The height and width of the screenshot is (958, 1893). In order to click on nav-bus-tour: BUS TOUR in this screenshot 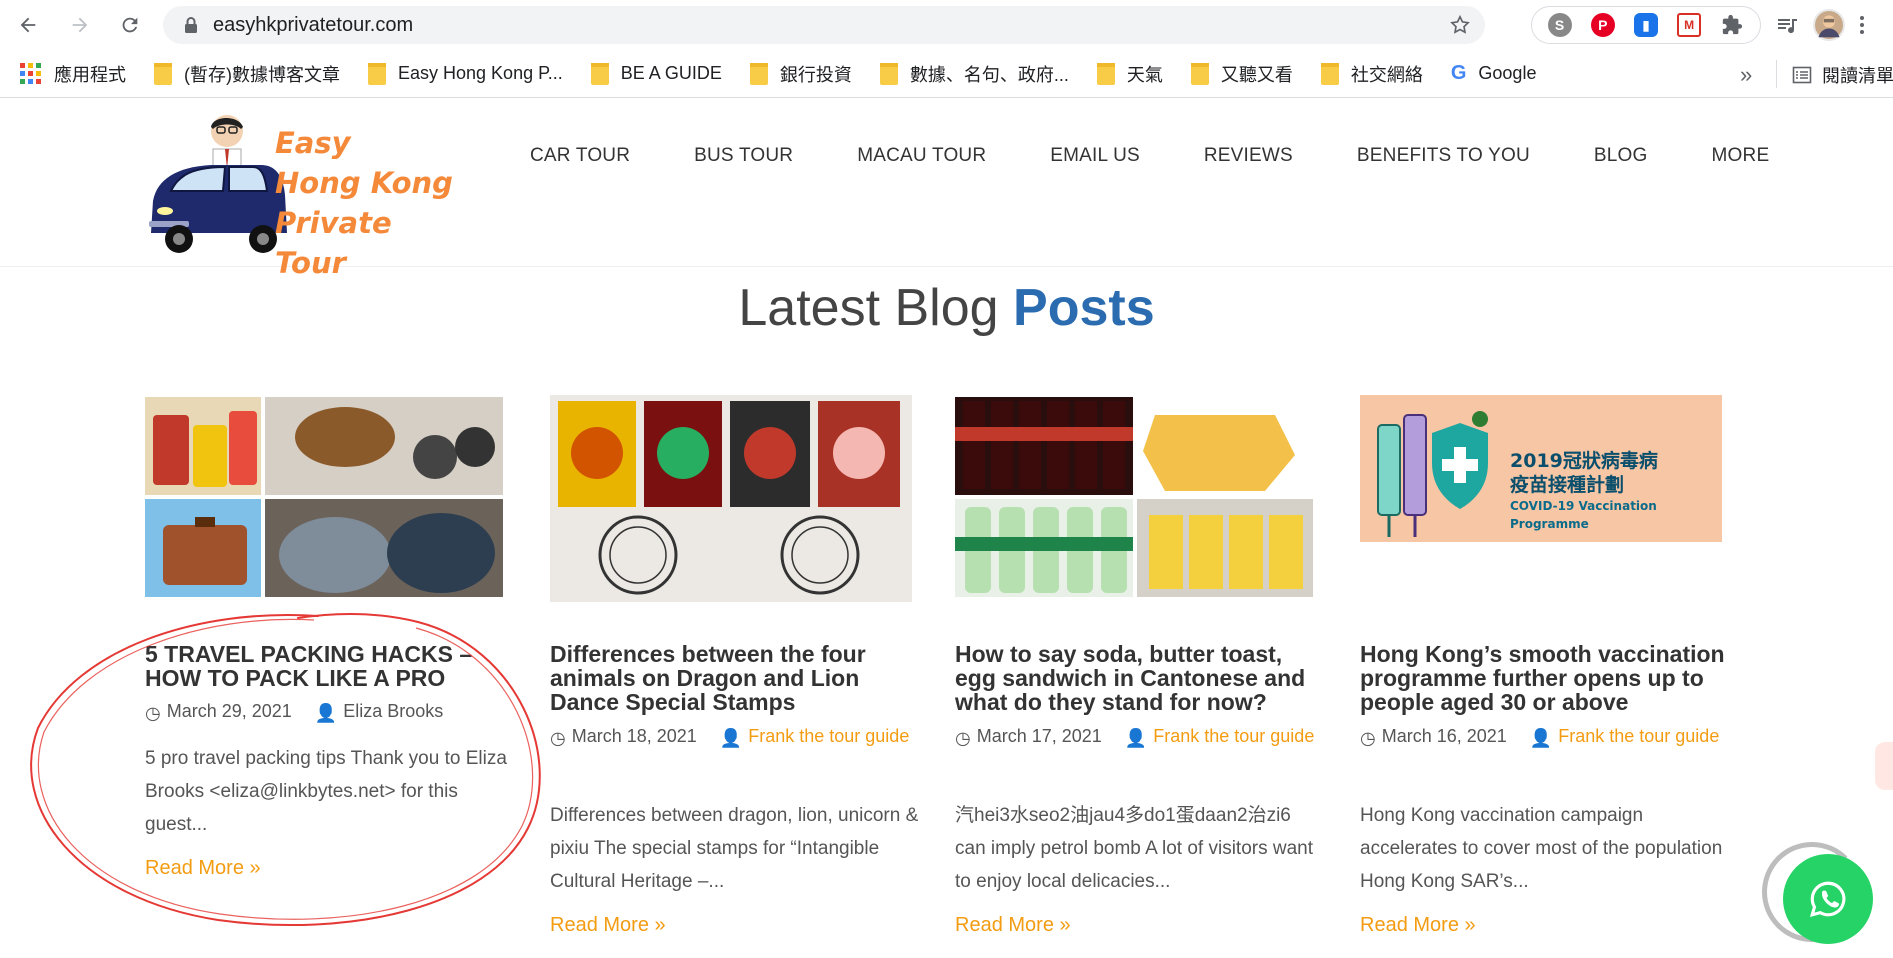, I will do `click(743, 156)`.